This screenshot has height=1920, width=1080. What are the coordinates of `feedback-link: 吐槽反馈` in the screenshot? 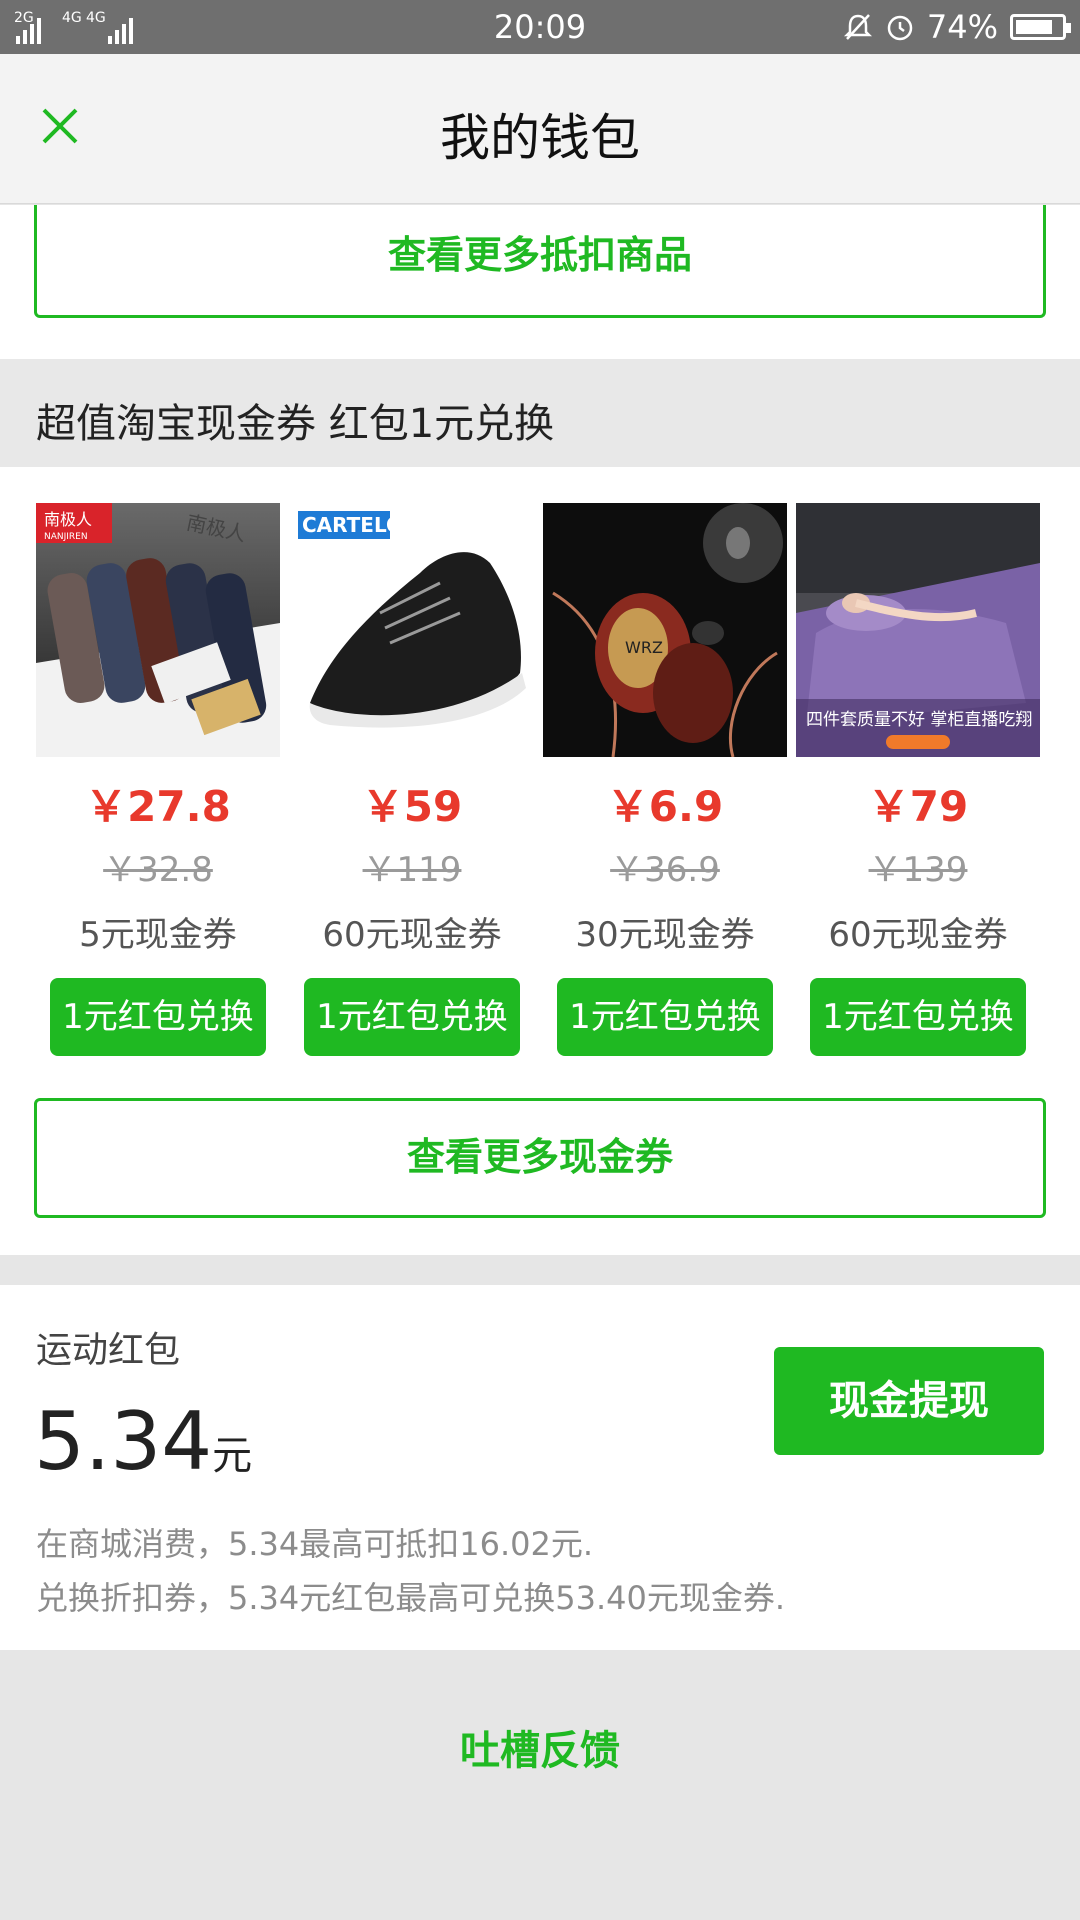 It's located at (540, 1747).